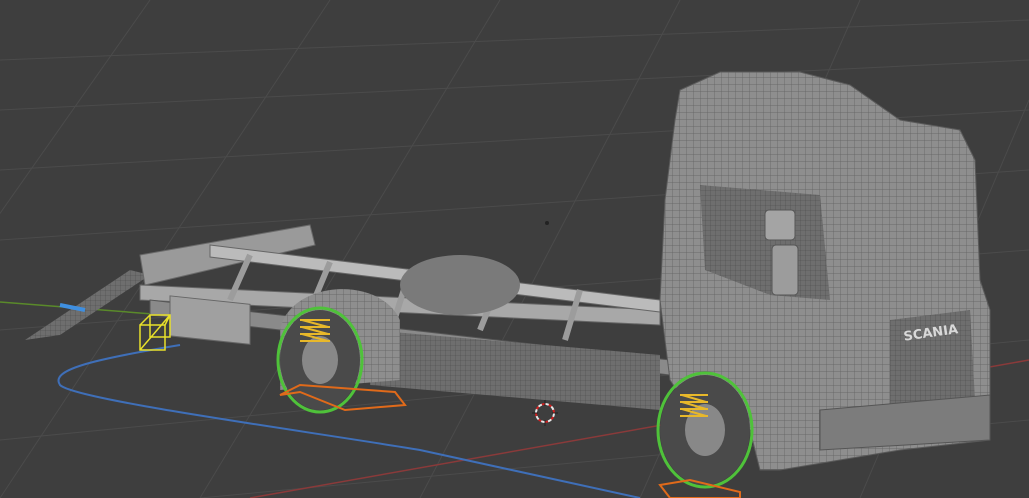  I want to click on origin-dot, so click(547, 223).